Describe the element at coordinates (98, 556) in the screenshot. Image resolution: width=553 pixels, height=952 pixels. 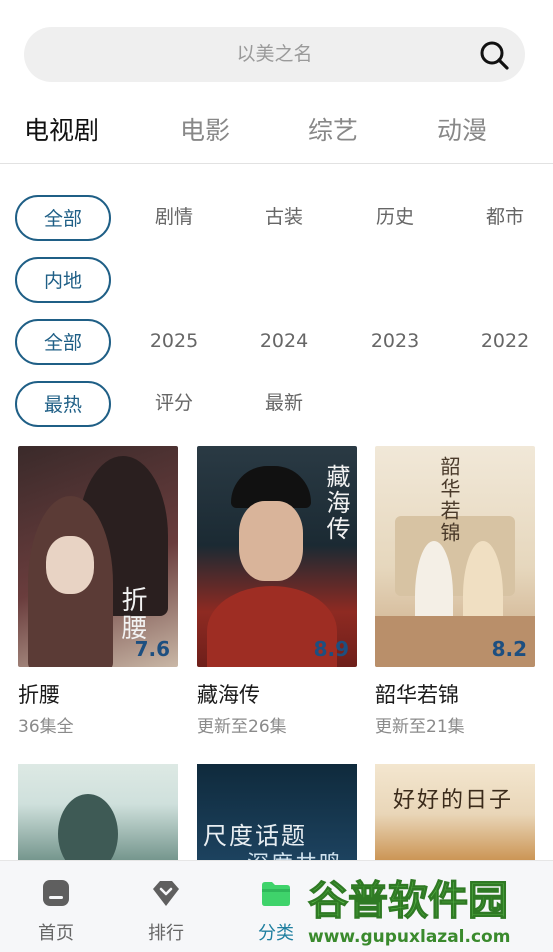
I see `poster-image: 折腰 7.6` at that location.